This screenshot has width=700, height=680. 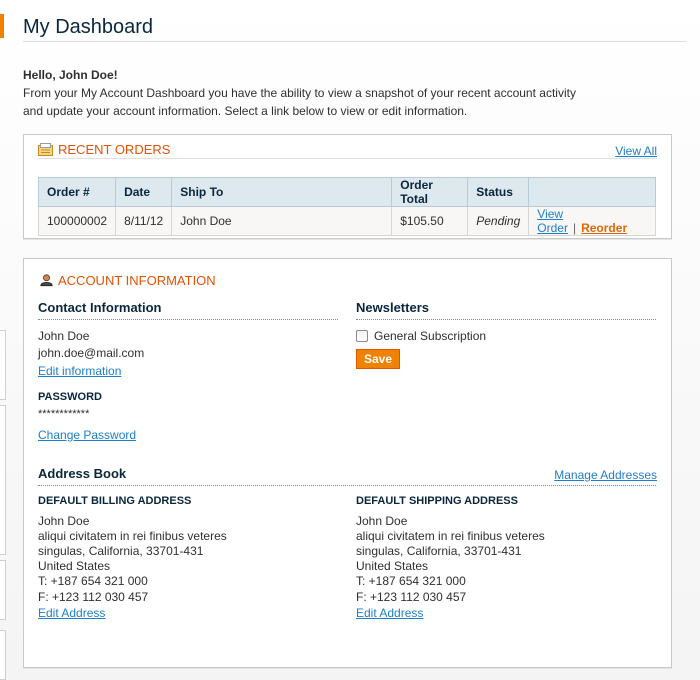 What do you see at coordinates (636, 151) in the screenshot?
I see `view-all-link: View All` at bounding box center [636, 151].